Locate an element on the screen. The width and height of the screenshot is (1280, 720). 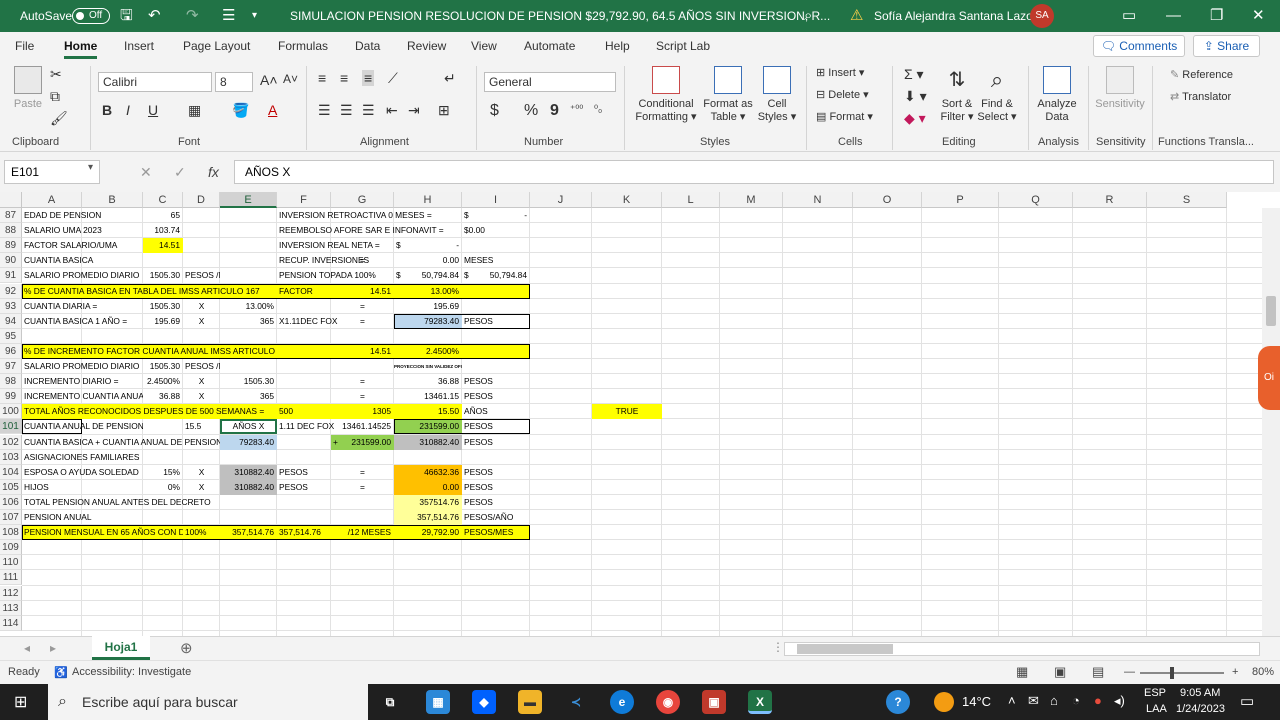
cell-c99: 36.88 is located at coordinates (163, 396).